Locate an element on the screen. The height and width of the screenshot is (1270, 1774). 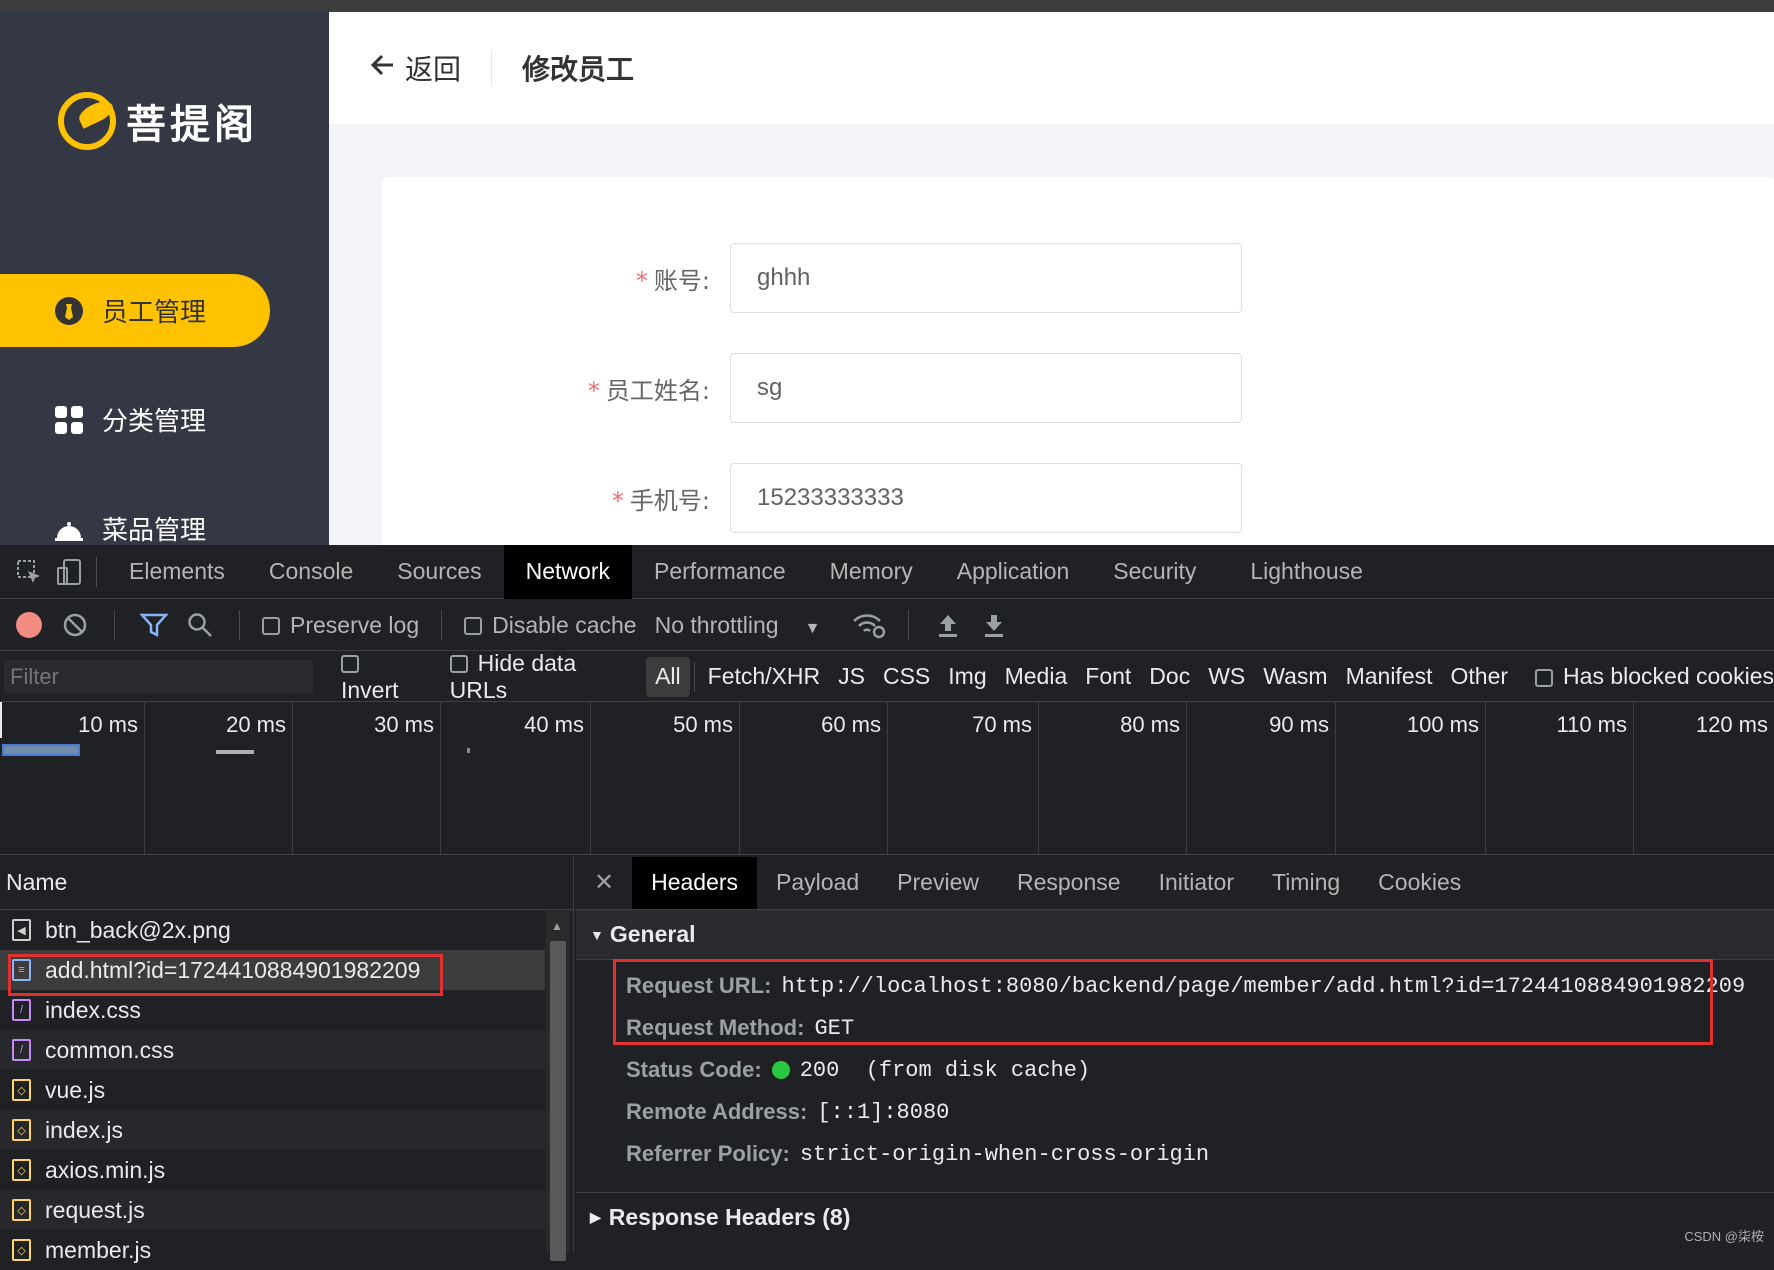
scrollbar-thumb is located at coordinates (558, 1101).